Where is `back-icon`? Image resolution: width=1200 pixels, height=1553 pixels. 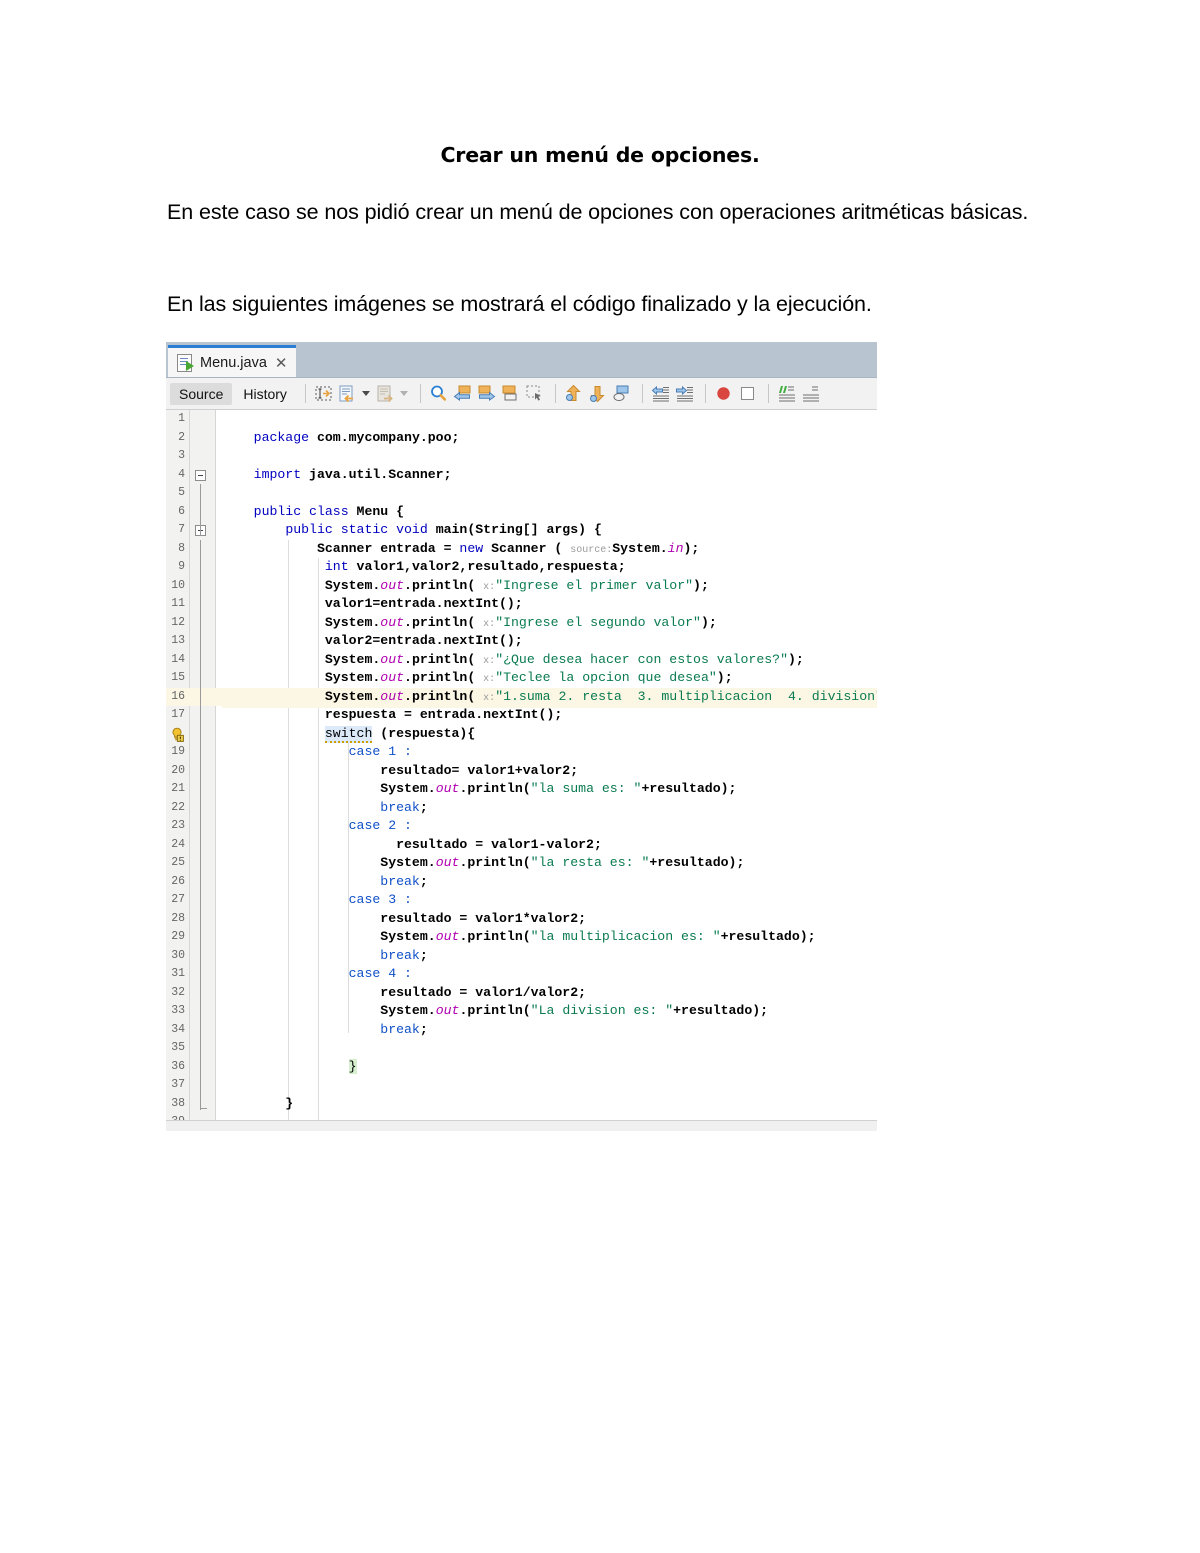 back-icon is located at coordinates (462, 393).